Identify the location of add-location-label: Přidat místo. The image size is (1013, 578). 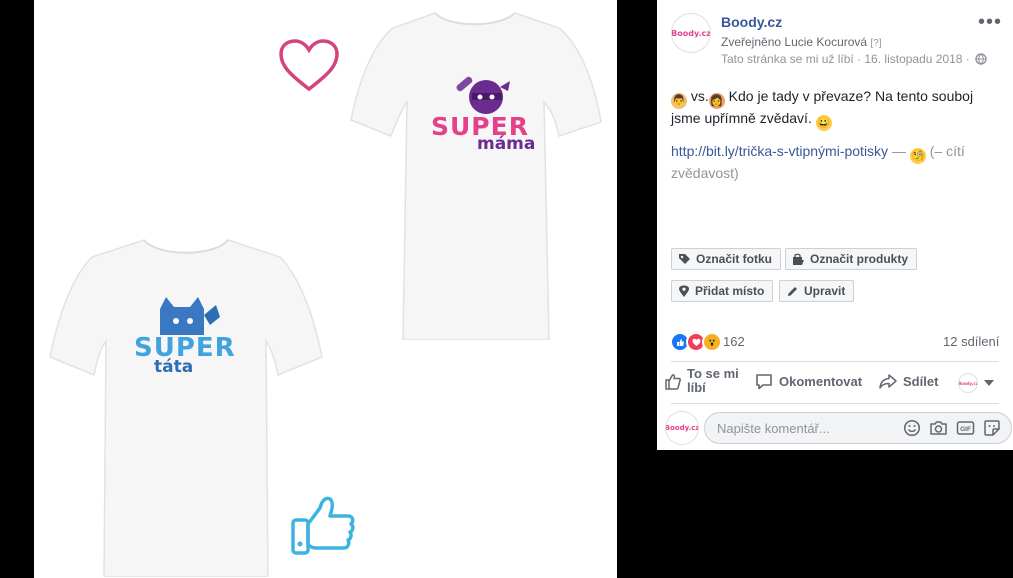
(730, 291).